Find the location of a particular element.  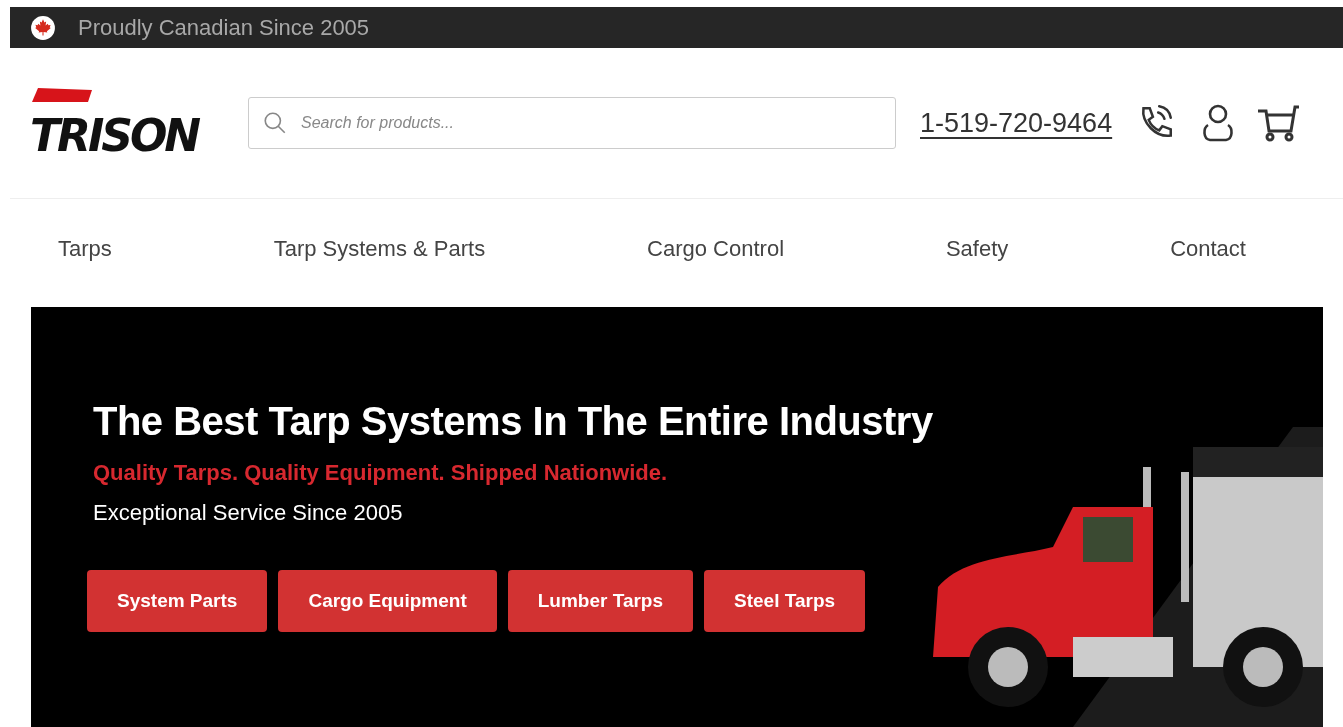

nav-link: Tarp Systems & Parts is located at coordinates (379, 249).